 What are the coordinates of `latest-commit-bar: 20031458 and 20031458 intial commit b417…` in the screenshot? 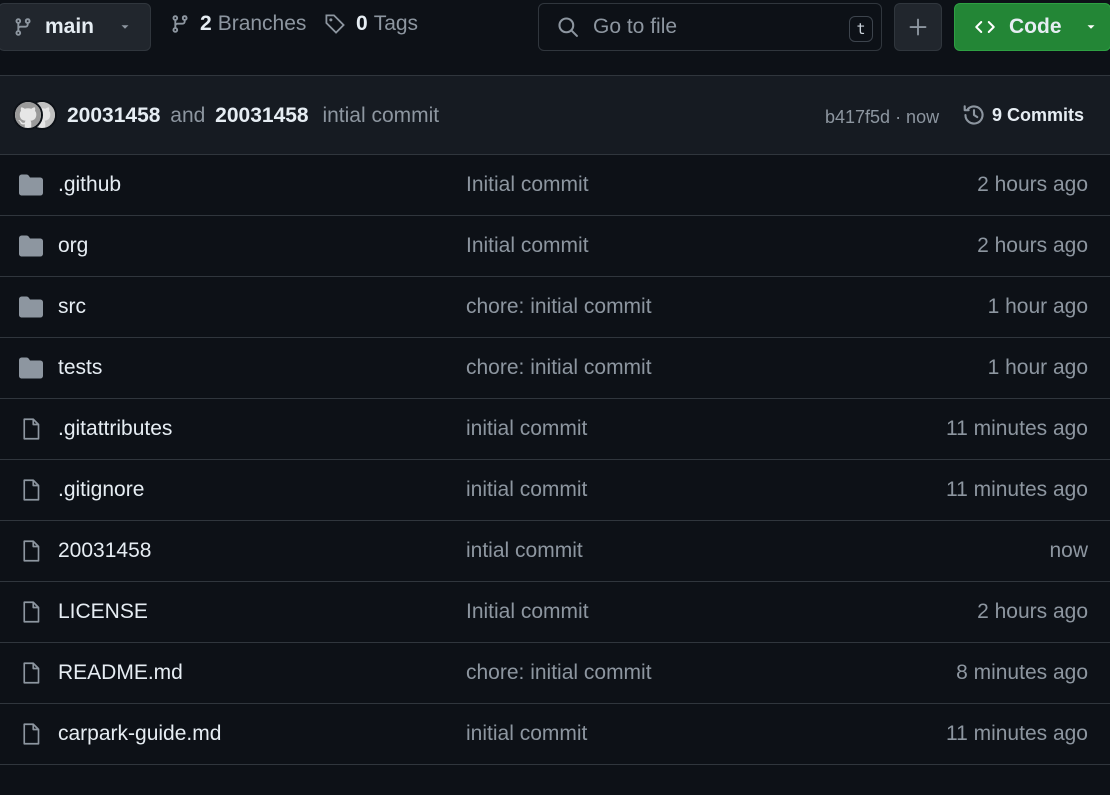 It's located at (555, 115).